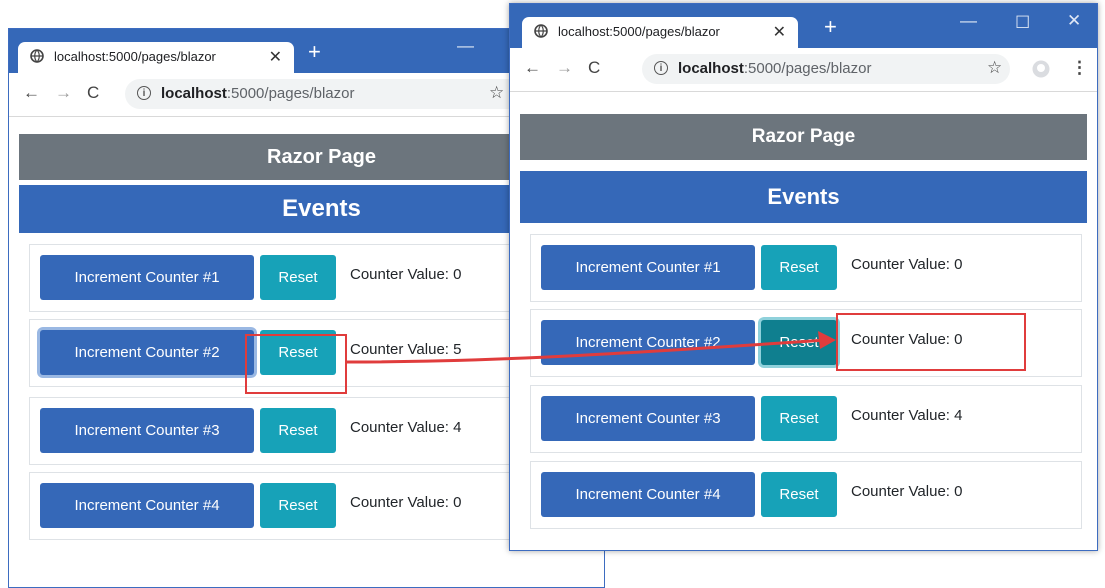 Image resolution: width=1105 pixels, height=588 pixels. What do you see at coordinates (803, 137) in the screenshot?
I see `razor-page-heading: Razor Page` at bounding box center [803, 137].